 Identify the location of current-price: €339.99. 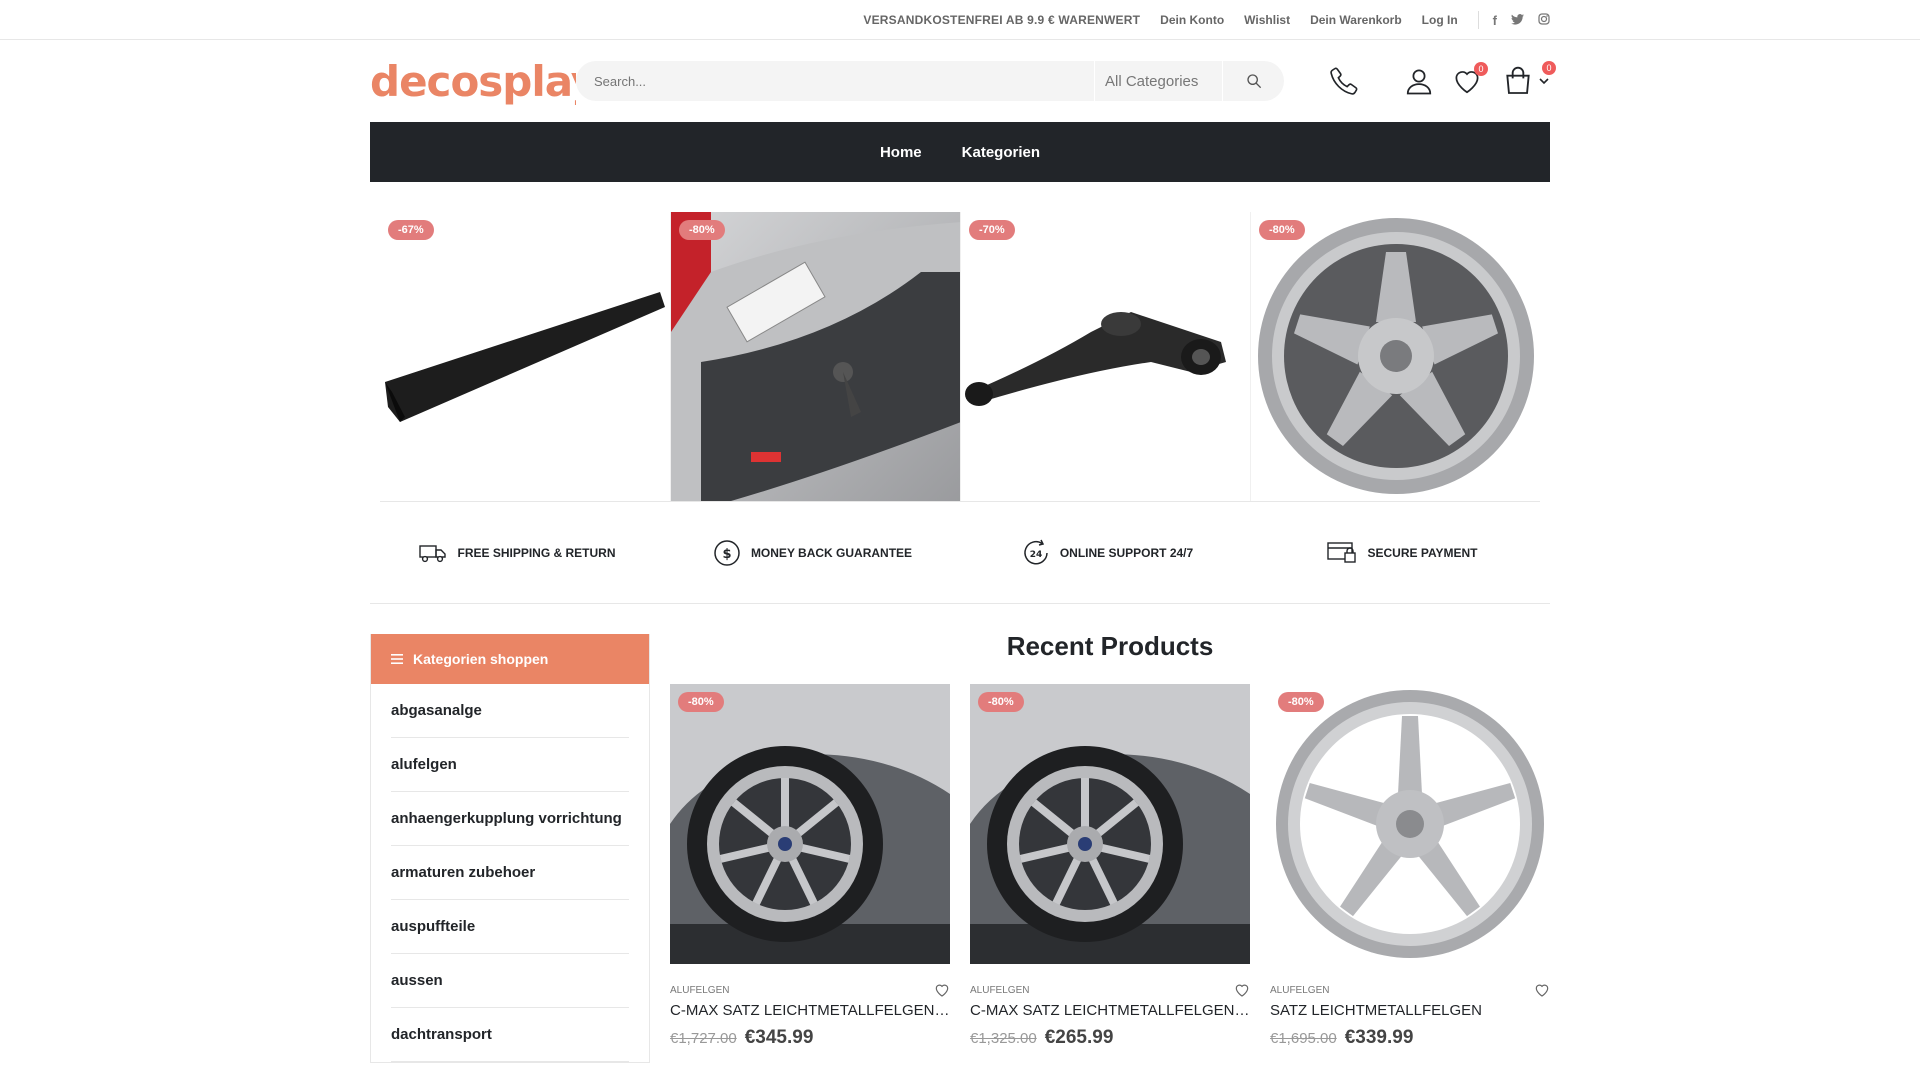
(1379, 1037).